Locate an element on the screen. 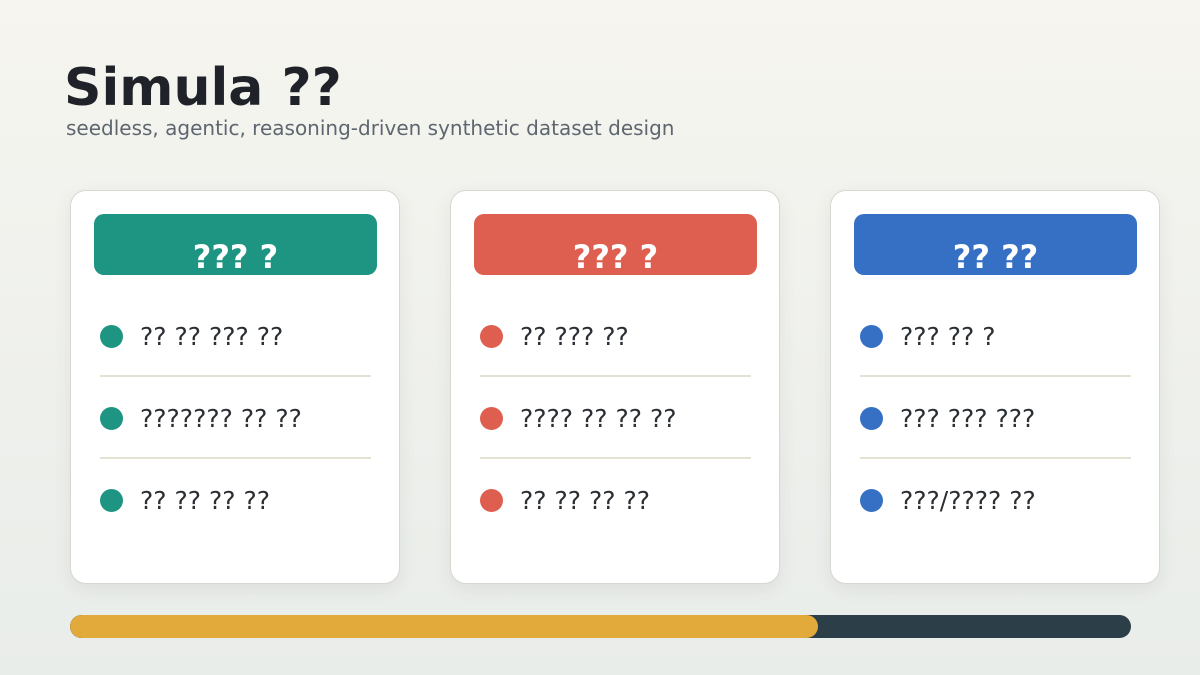 The height and width of the screenshot is (675, 1200). card-2-item-3: ?? ?? ?? ?? is located at coordinates (615, 517).